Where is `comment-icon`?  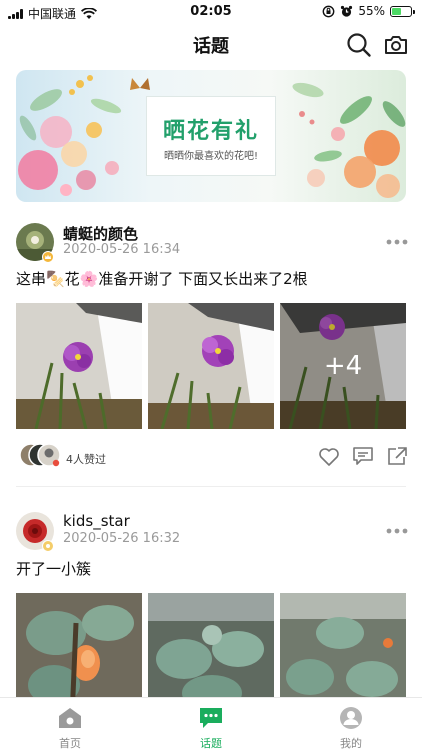 comment-icon is located at coordinates (363, 456).